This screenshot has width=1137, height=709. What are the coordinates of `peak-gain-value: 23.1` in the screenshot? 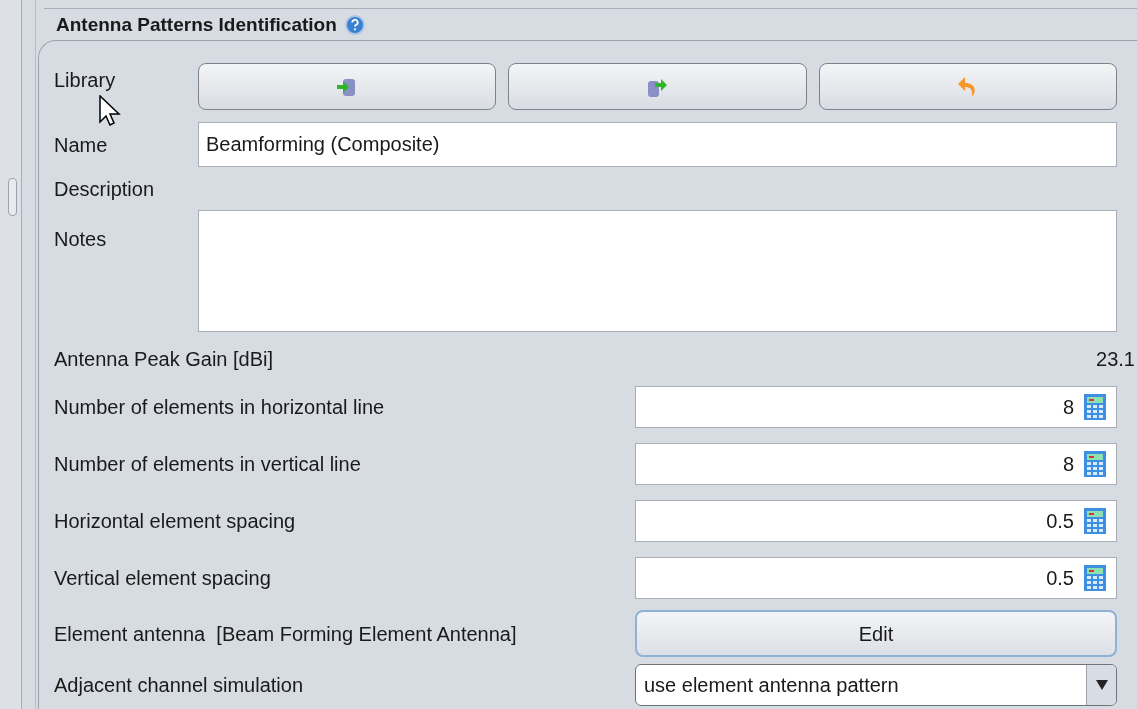 It's located at (1115, 359).